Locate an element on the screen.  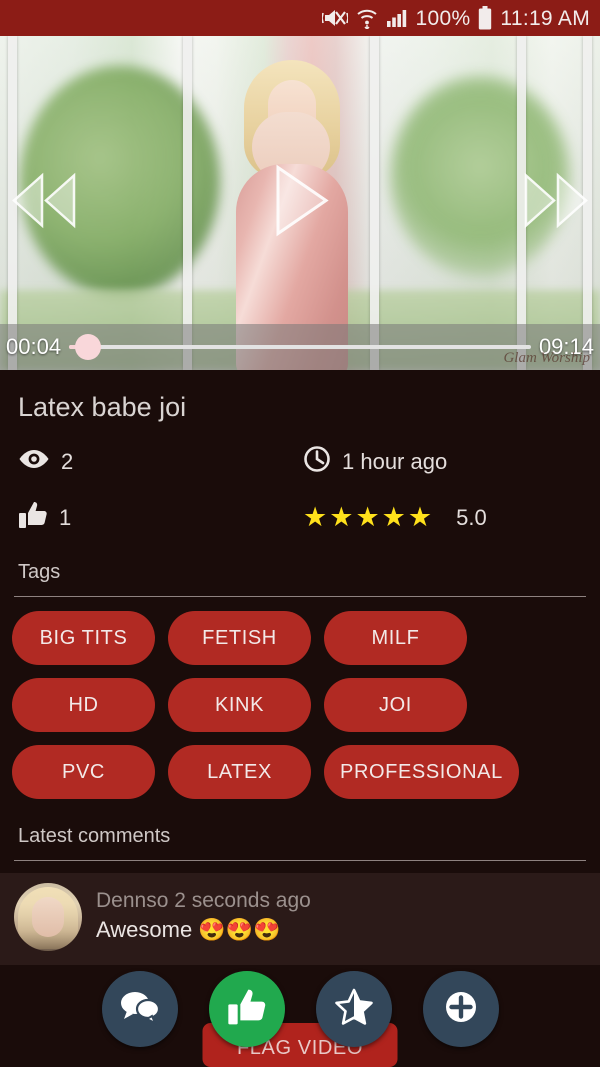
tag-chip: FETISH is located at coordinates (239, 638).